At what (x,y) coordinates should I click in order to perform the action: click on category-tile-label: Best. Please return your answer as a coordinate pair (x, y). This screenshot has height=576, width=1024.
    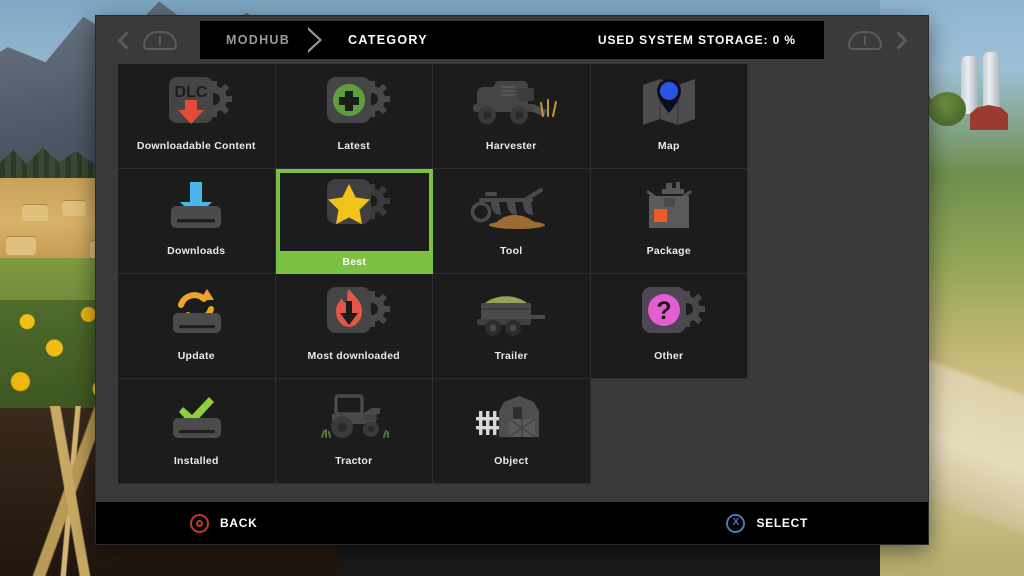
    Looking at the image, I should click on (354, 262).